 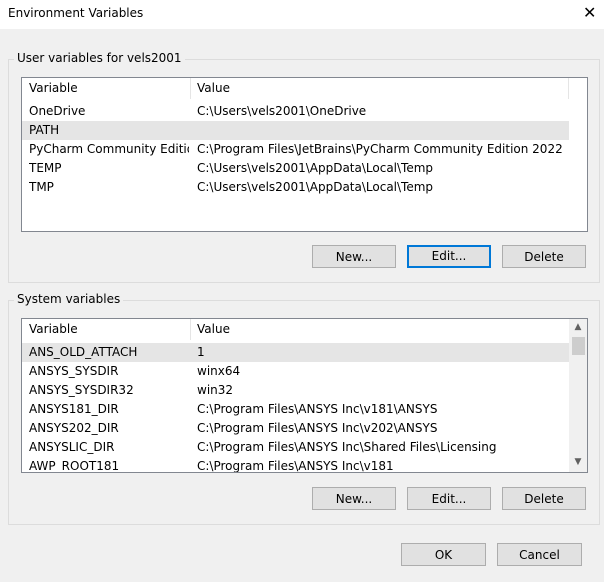 I want to click on window-title: Environment Variables, so click(x=76, y=13).